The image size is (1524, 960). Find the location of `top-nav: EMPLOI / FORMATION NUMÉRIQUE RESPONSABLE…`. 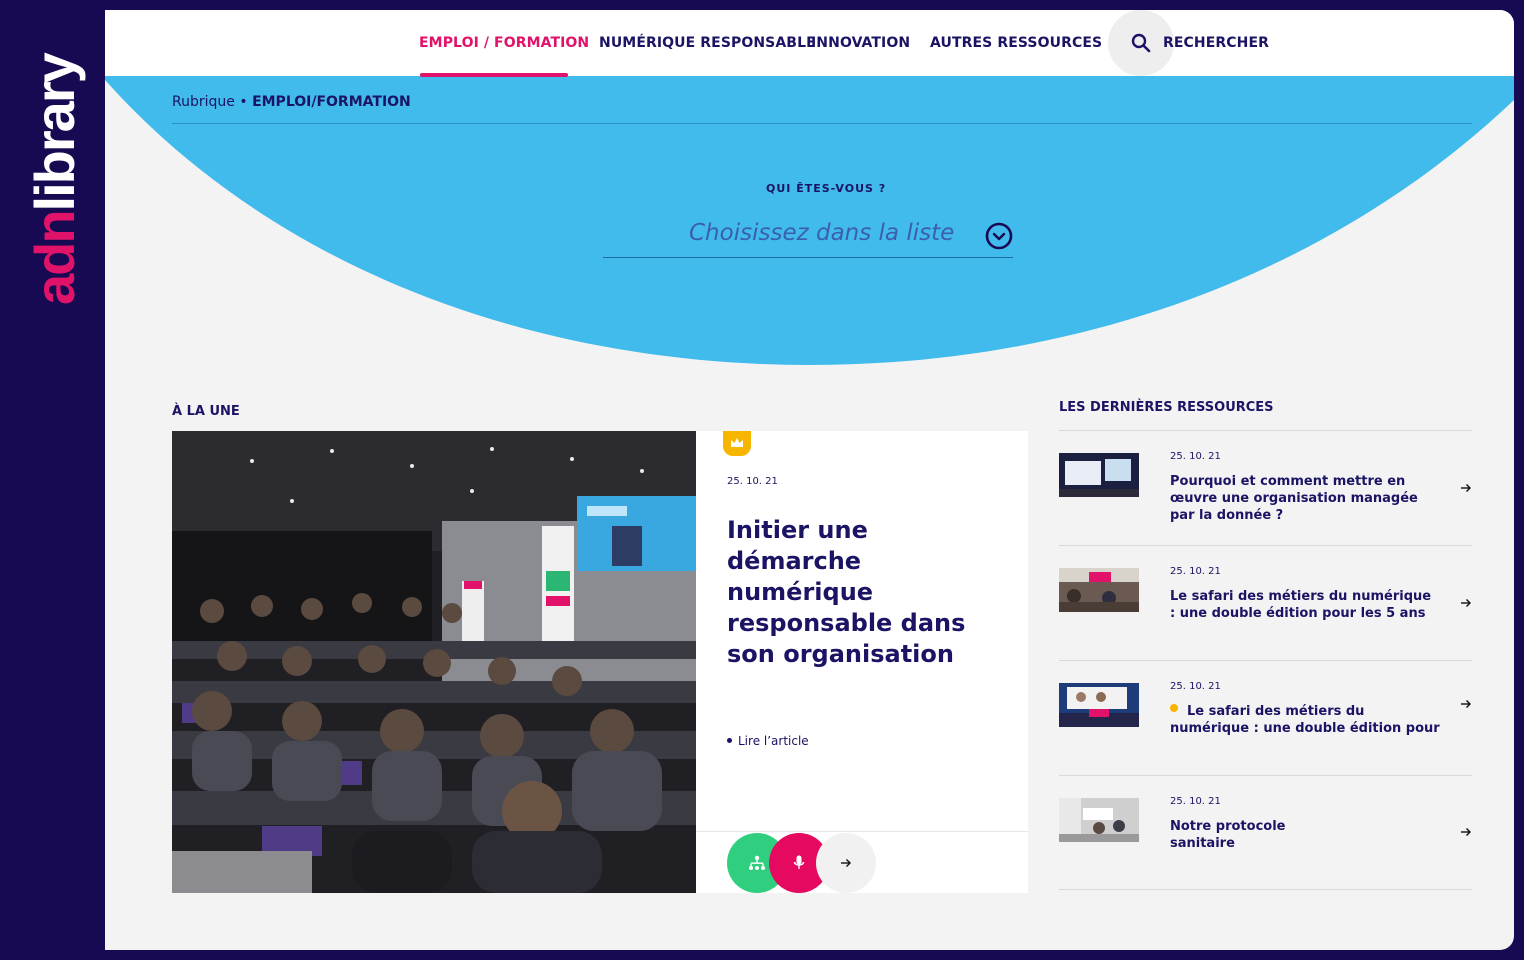

top-nav: EMPLOI / FORMATION NUMÉRIQUE RESPONSABLE… is located at coordinates (809, 43).